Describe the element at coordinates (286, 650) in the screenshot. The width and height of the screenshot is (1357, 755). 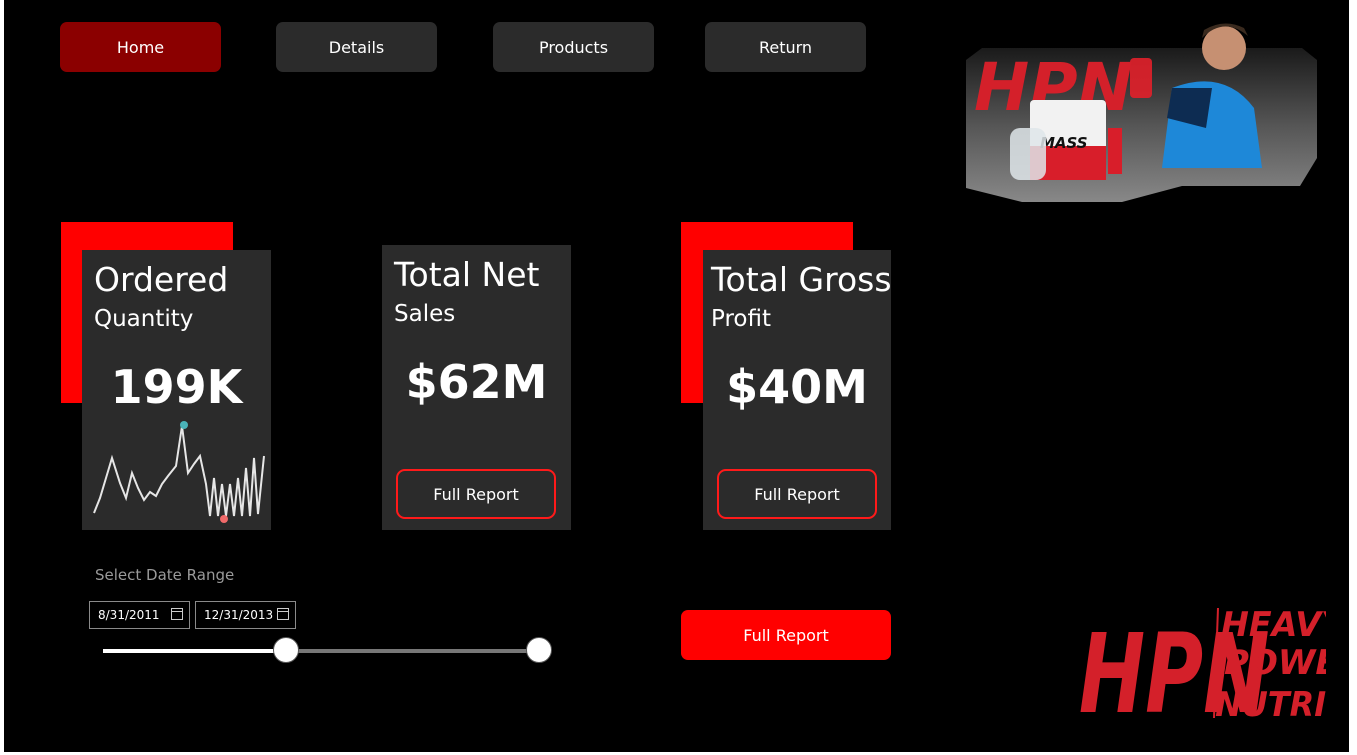
I see `slider-start-handle` at that location.